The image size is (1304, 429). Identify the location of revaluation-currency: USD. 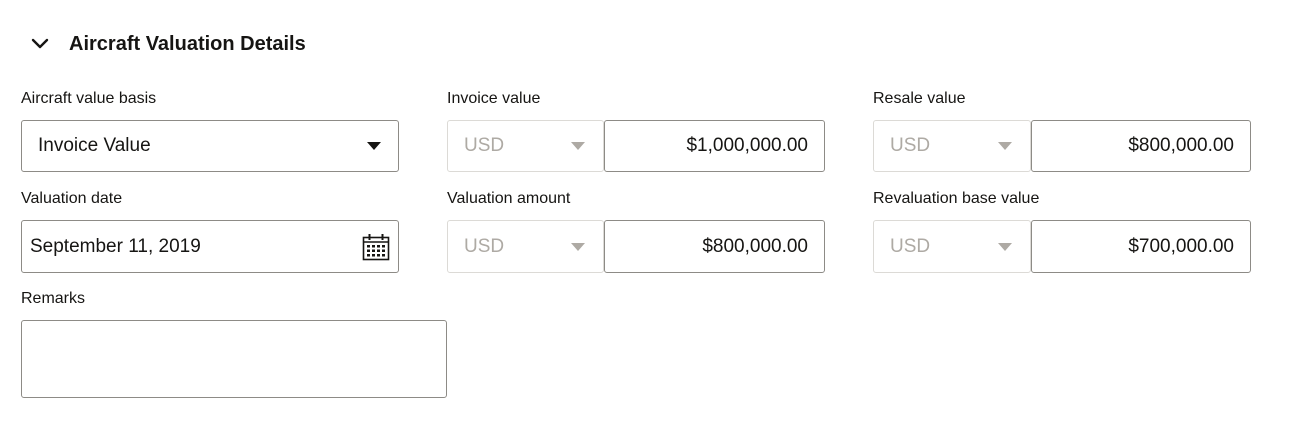
(910, 246).